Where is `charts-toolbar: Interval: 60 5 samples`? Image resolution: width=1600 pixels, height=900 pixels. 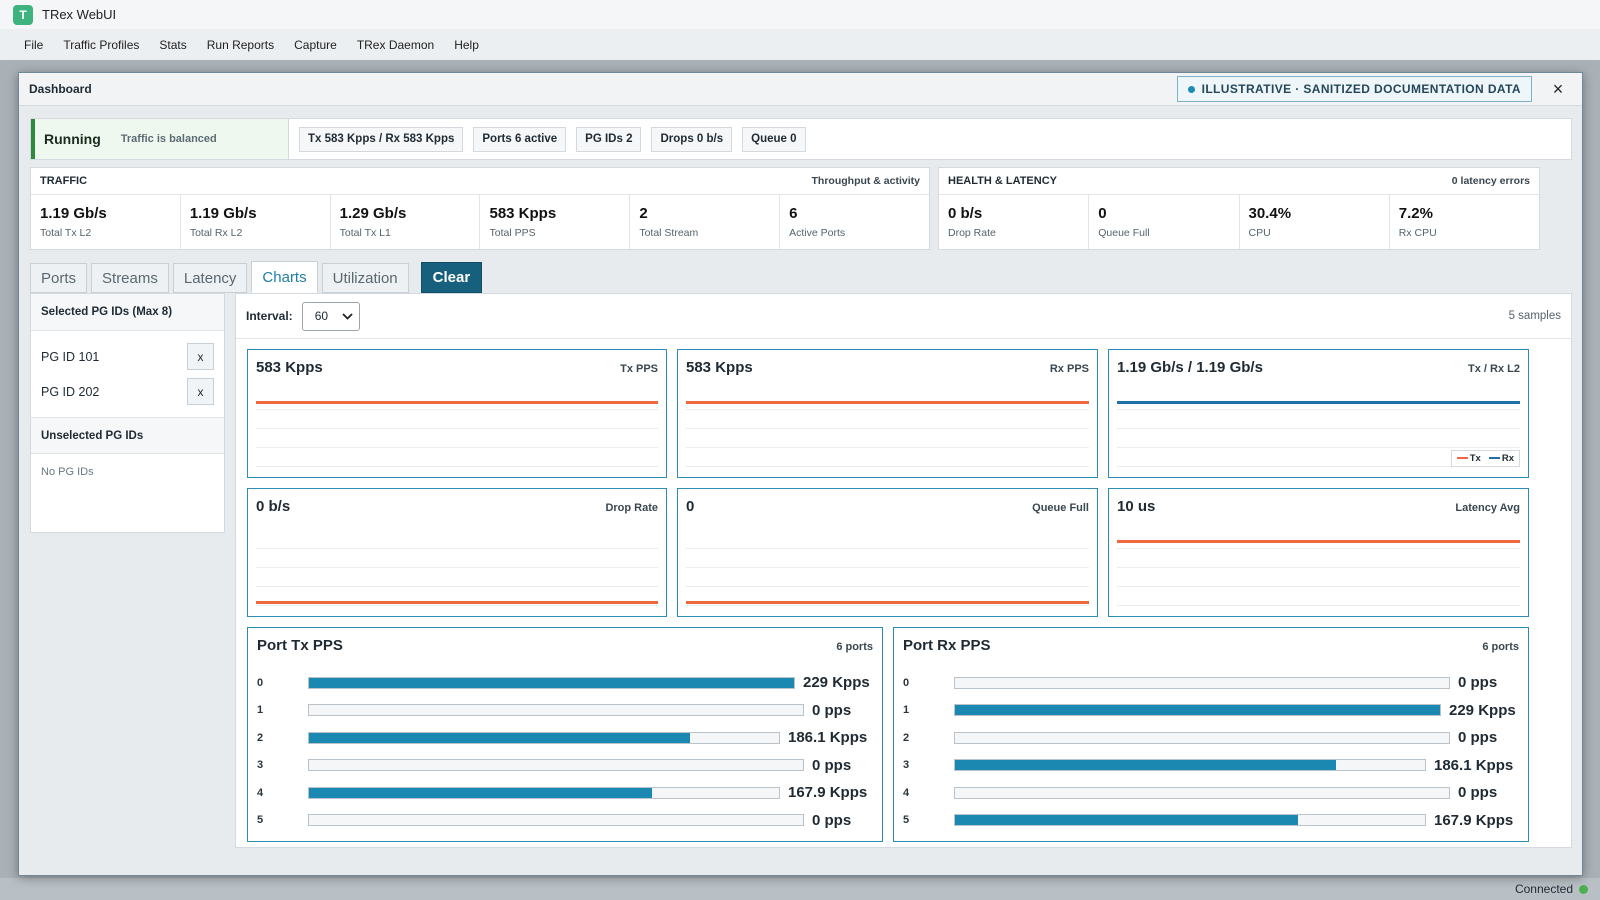 charts-toolbar: Interval: 60 5 samples is located at coordinates (903, 316).